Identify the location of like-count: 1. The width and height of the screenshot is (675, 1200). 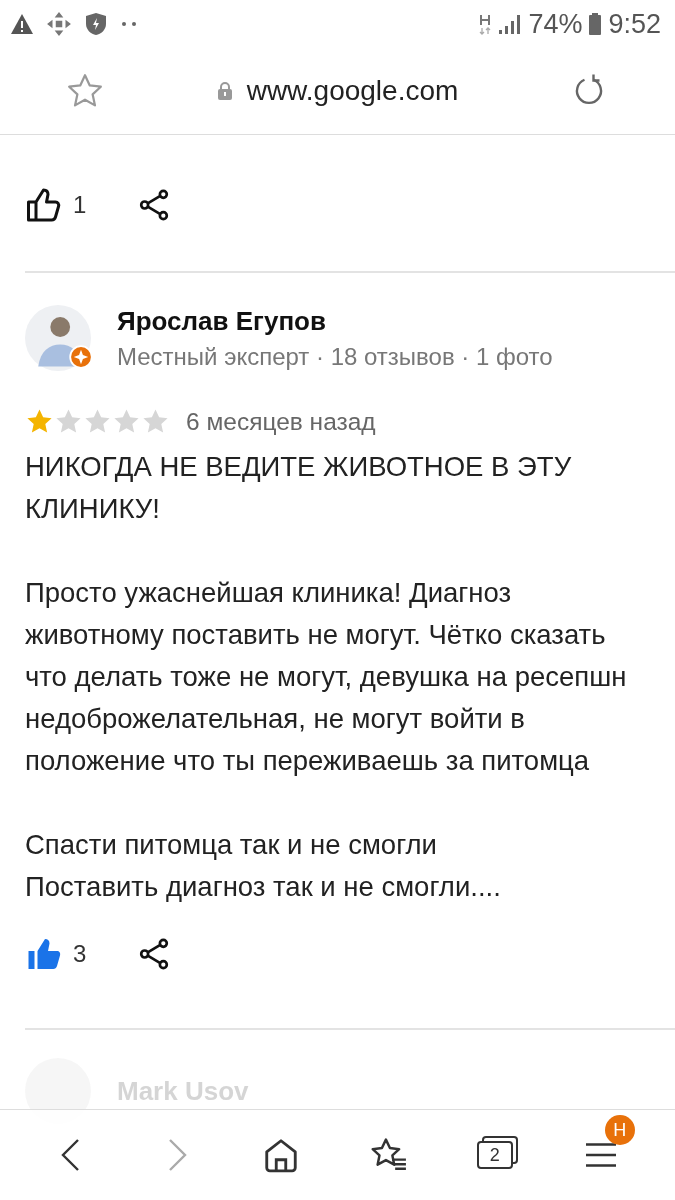
(80, 205).